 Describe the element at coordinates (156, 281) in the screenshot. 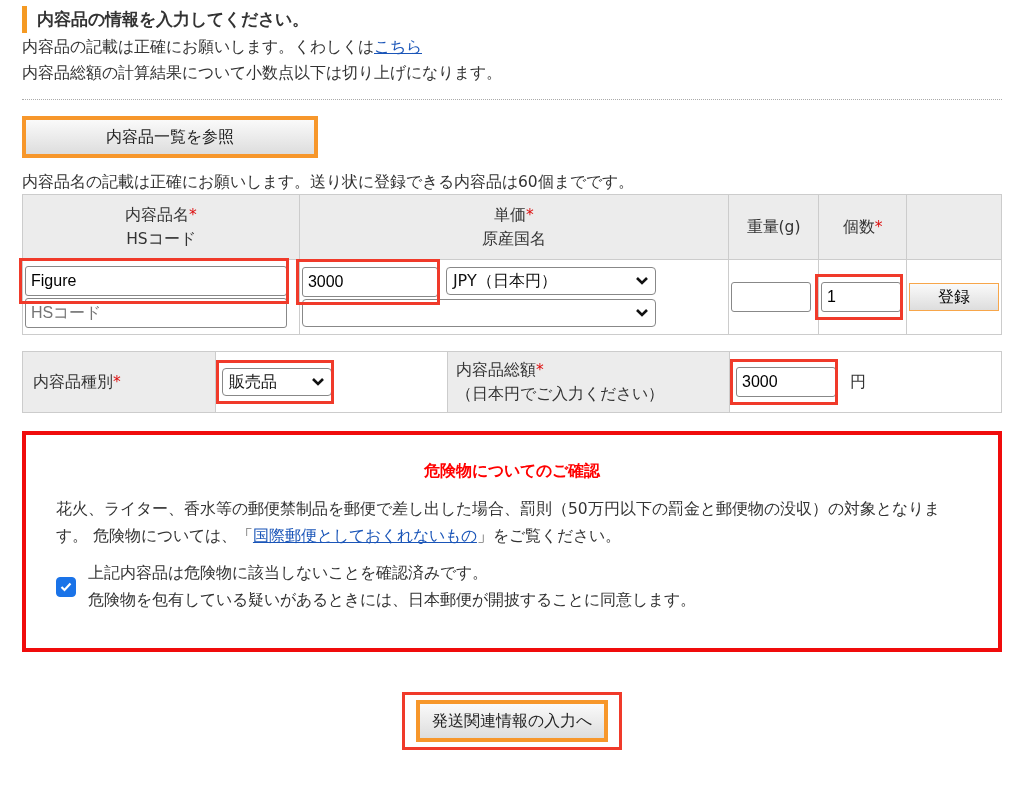

I see `item-name-field: Figure` at that location.